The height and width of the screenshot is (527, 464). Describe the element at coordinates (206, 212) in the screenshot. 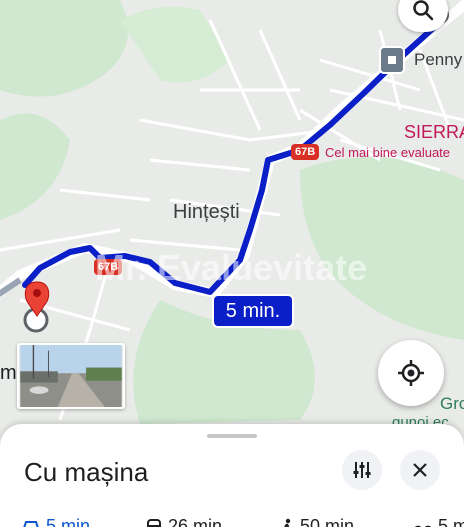

I see `place-label-hintesti: Hințești` at that location.